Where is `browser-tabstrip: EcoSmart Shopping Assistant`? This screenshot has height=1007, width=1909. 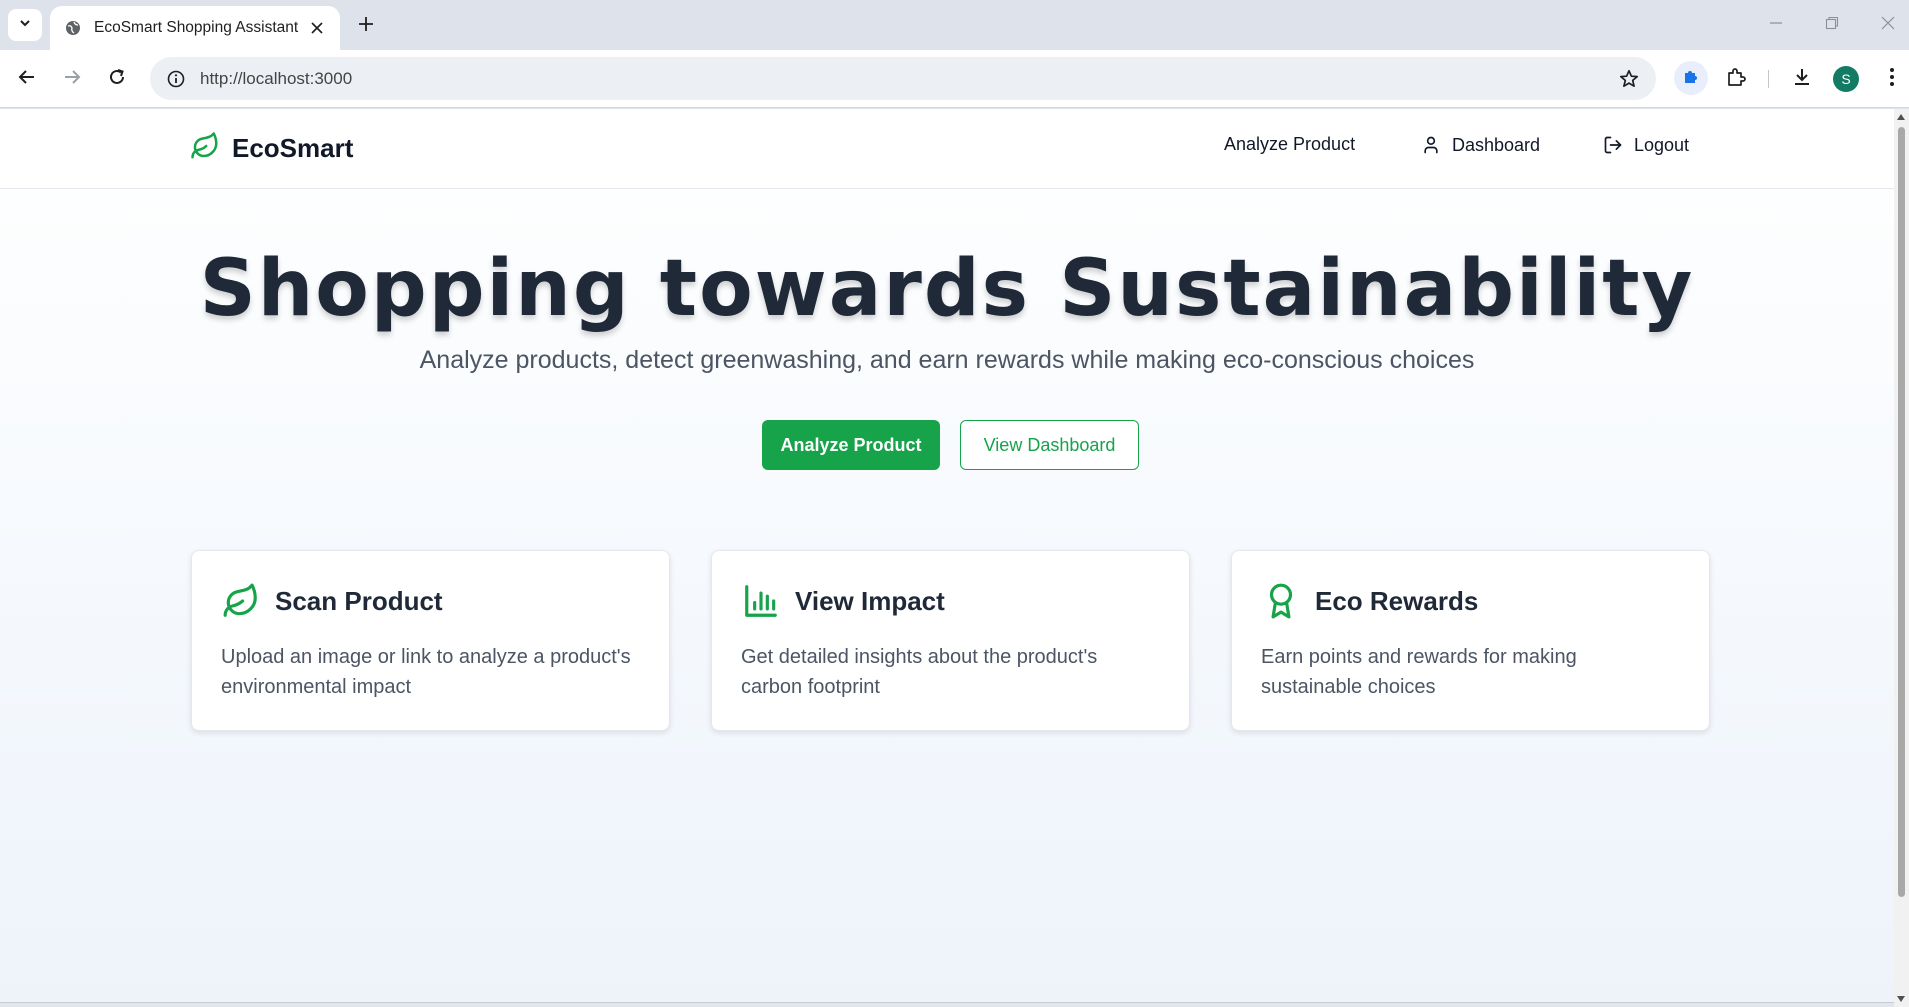
browser-tabstrip: EcoSmart Shopping Assistant is located at coordinates (954, 25).